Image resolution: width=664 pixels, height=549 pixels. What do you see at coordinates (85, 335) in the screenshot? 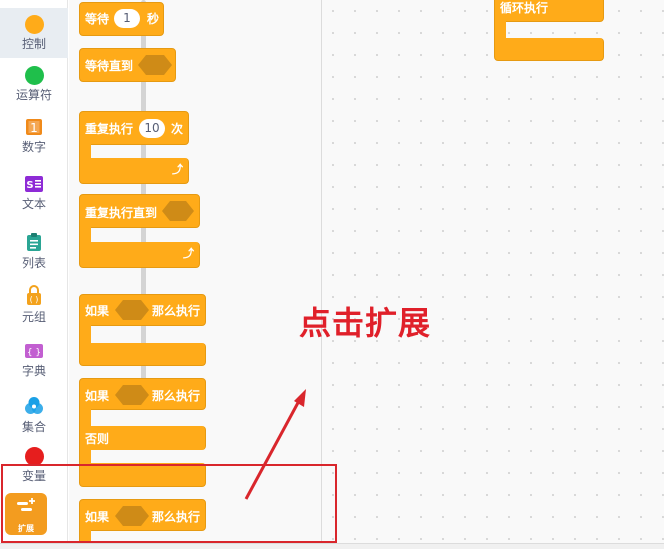
I see `if-then-block-arm` at bounding box center [85, 335].